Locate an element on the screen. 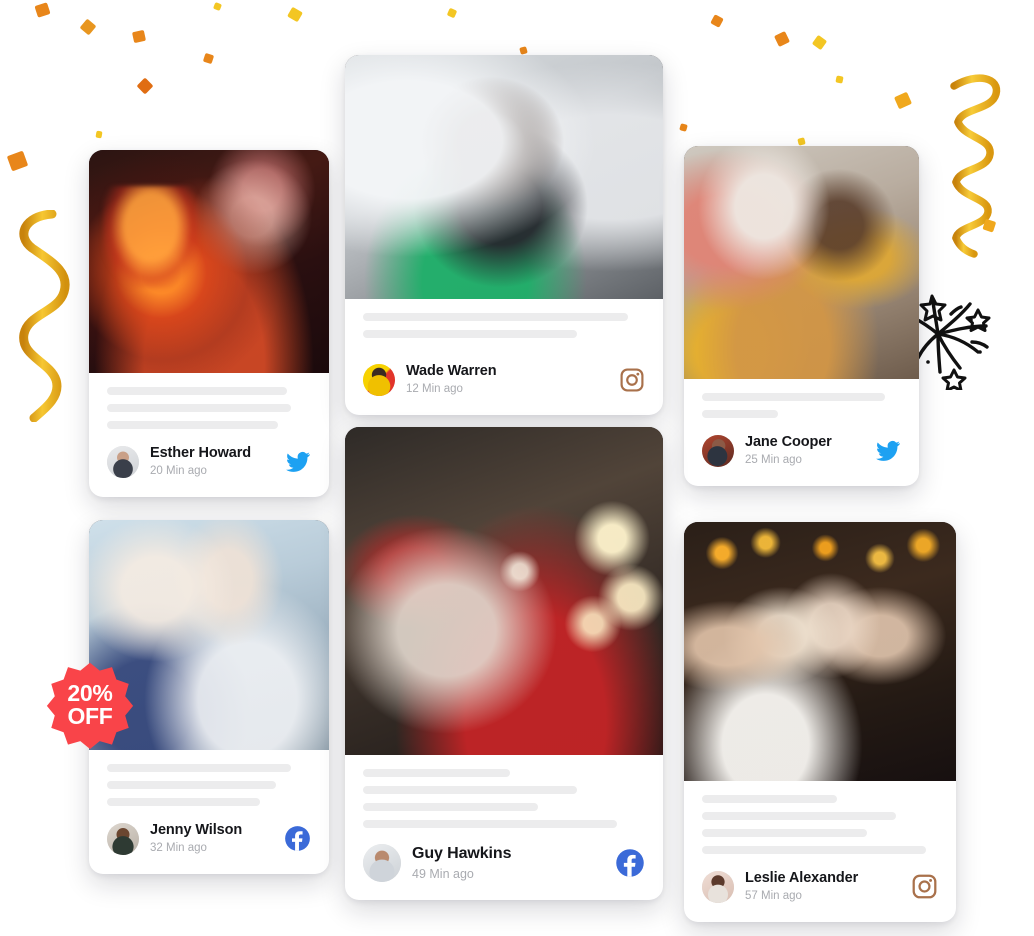 This screenshot has height=936, width=1034. post-footer: Esther Howard 20 Min ago is located at coordinates (209, 463).